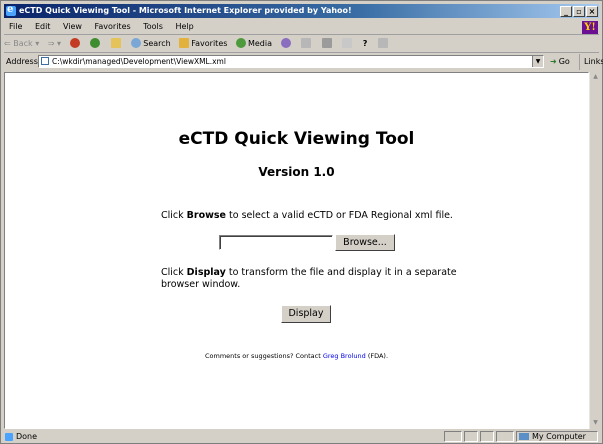  I want to click on menu-help: Help, so click(184, 27).